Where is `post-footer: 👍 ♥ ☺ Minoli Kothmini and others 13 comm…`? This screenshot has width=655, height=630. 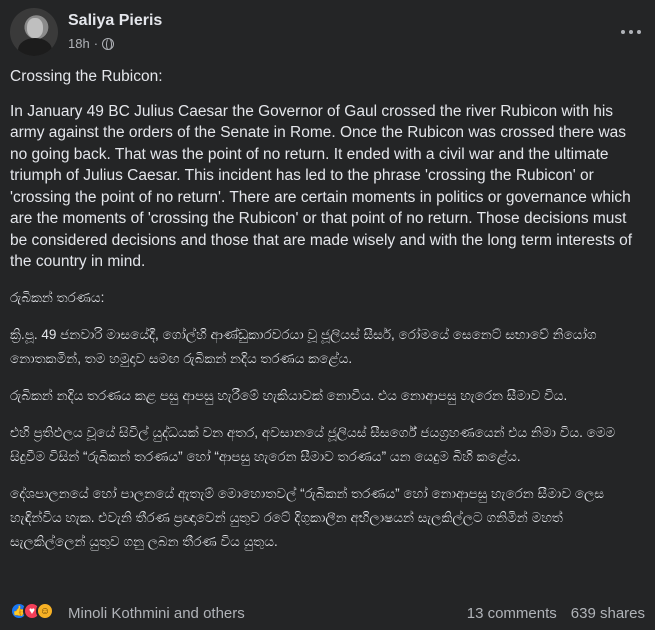 post-footer: 👍 ♥ ☺ Minoli Kothmini and others 13 comm… is located at coordinates (327, 613).